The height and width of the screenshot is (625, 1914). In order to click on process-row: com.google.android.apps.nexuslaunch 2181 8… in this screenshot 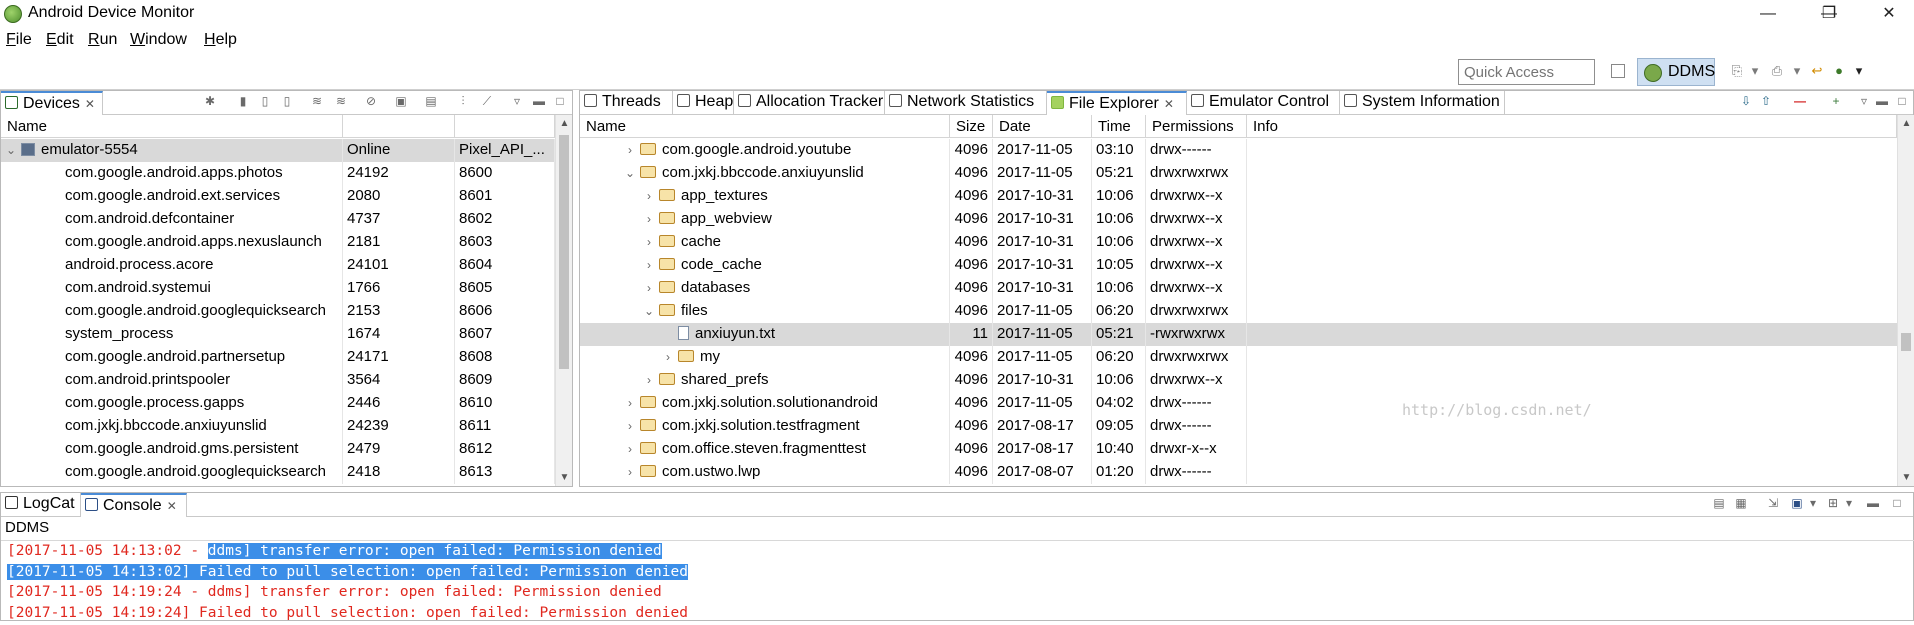, I will do `click(278, 242)`.